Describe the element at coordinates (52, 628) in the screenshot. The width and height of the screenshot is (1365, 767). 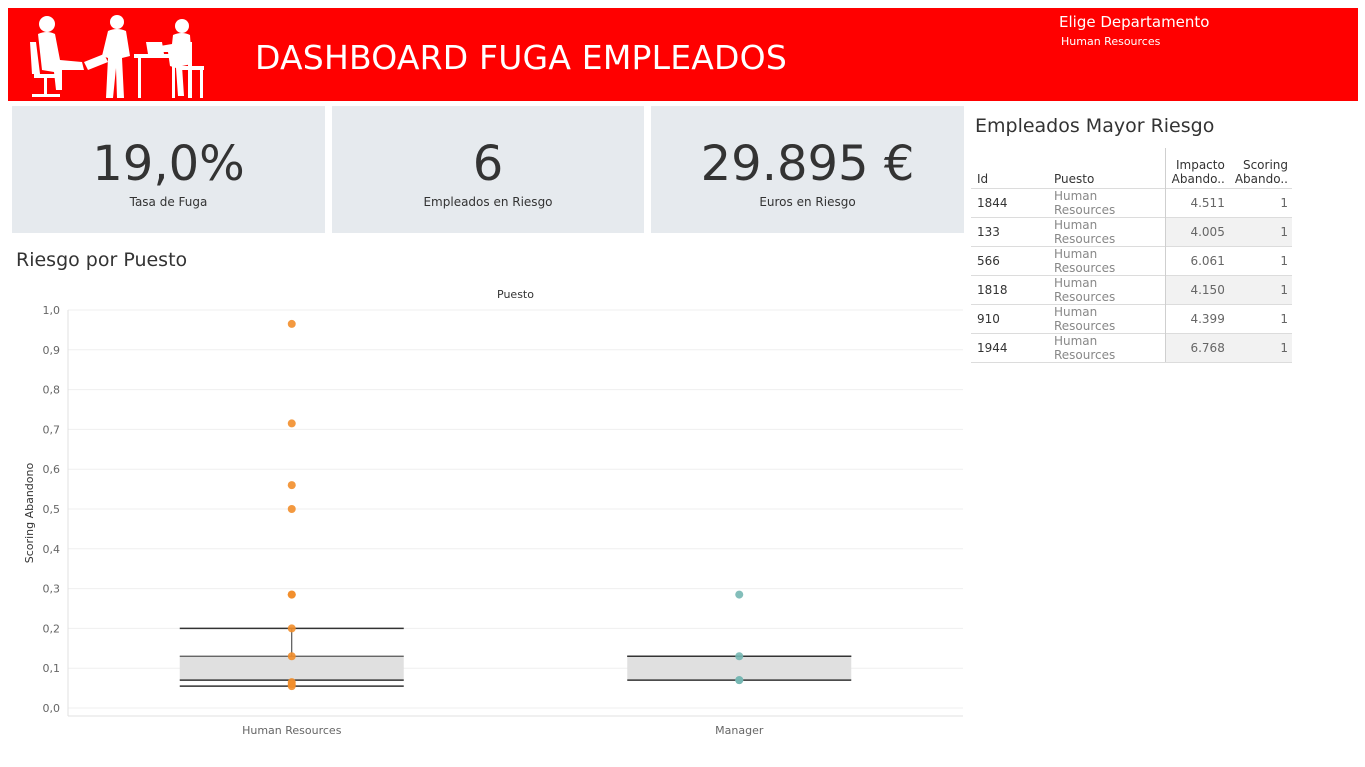
I see `y-tick-label: 0,2` at that location.